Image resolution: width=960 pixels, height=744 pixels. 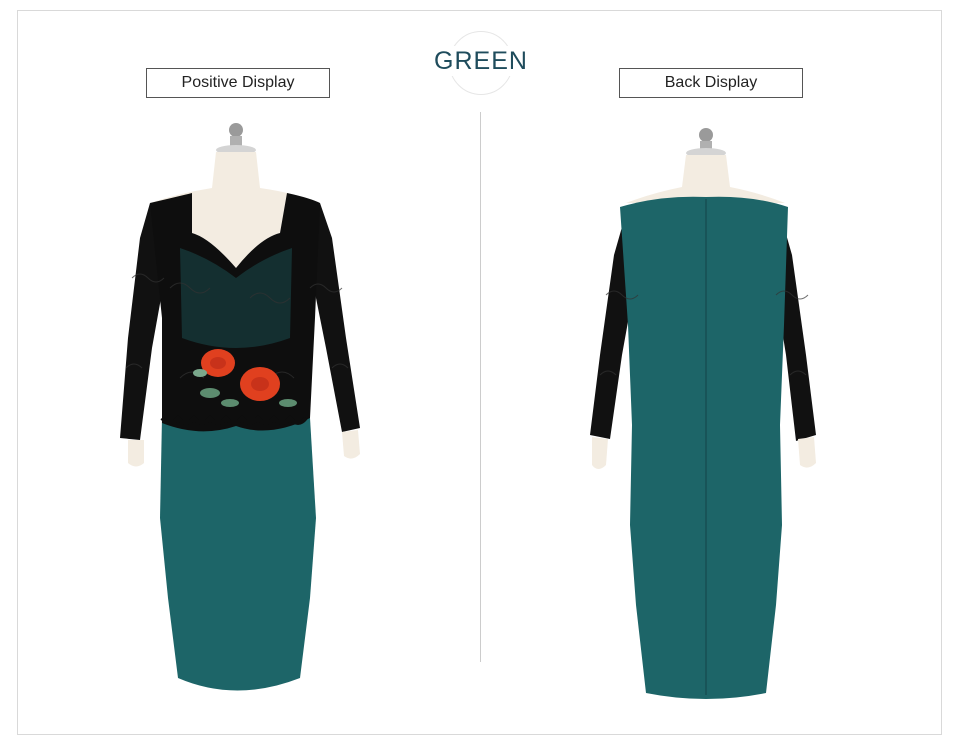 I want to click on teal-dress-back, so click(x=704, y=447).